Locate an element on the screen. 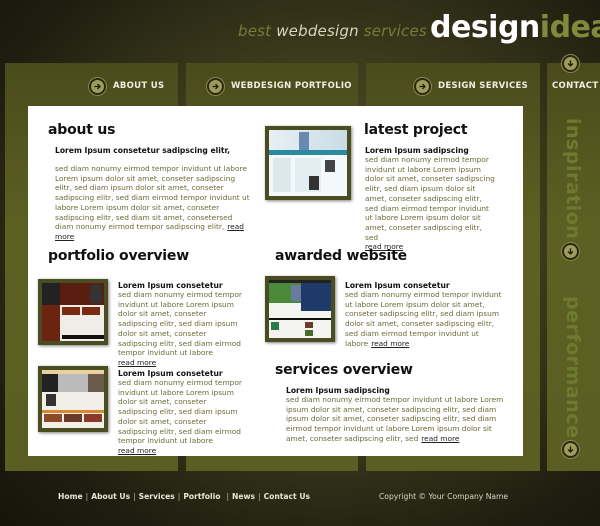  portfolio-item-1-subtitle: Lorem Ipsum consetetur is located at coordinates (170, 285).